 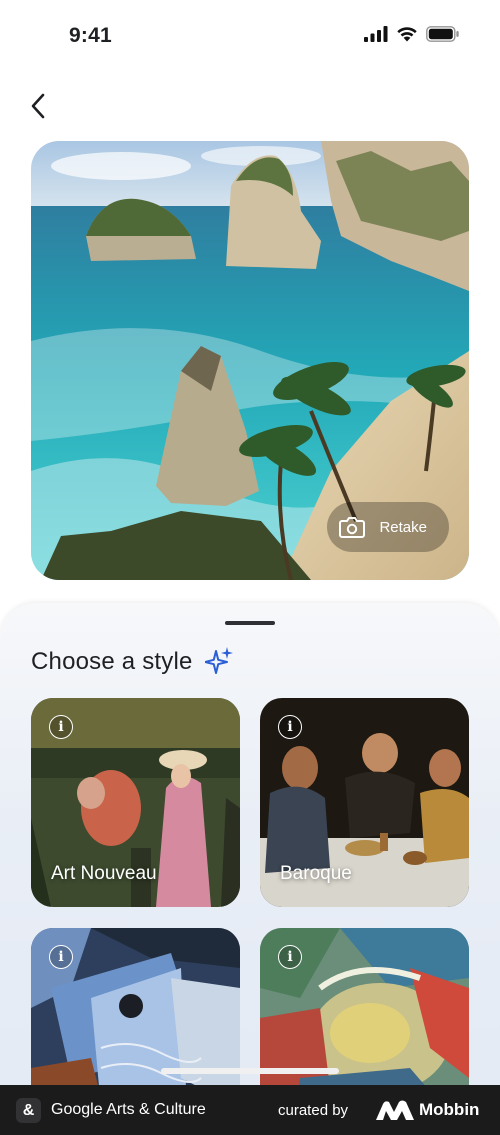 What do you see at coordinates (407, 34) in the screenshot?
I see `wifi-icon` at bounding box center [407, 34].